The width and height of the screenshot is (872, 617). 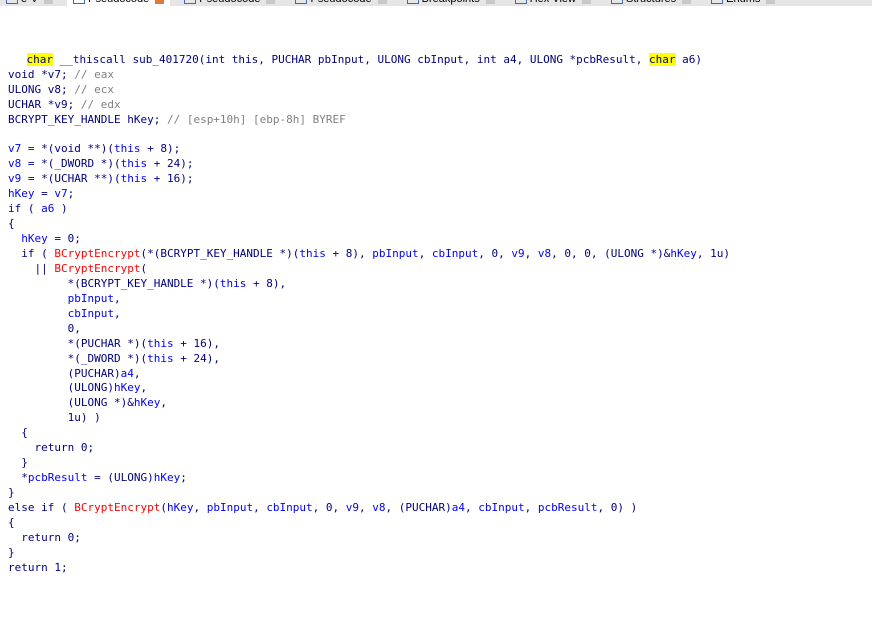 I want to click on code-token: , 0) ), so click(x=618, y=507).